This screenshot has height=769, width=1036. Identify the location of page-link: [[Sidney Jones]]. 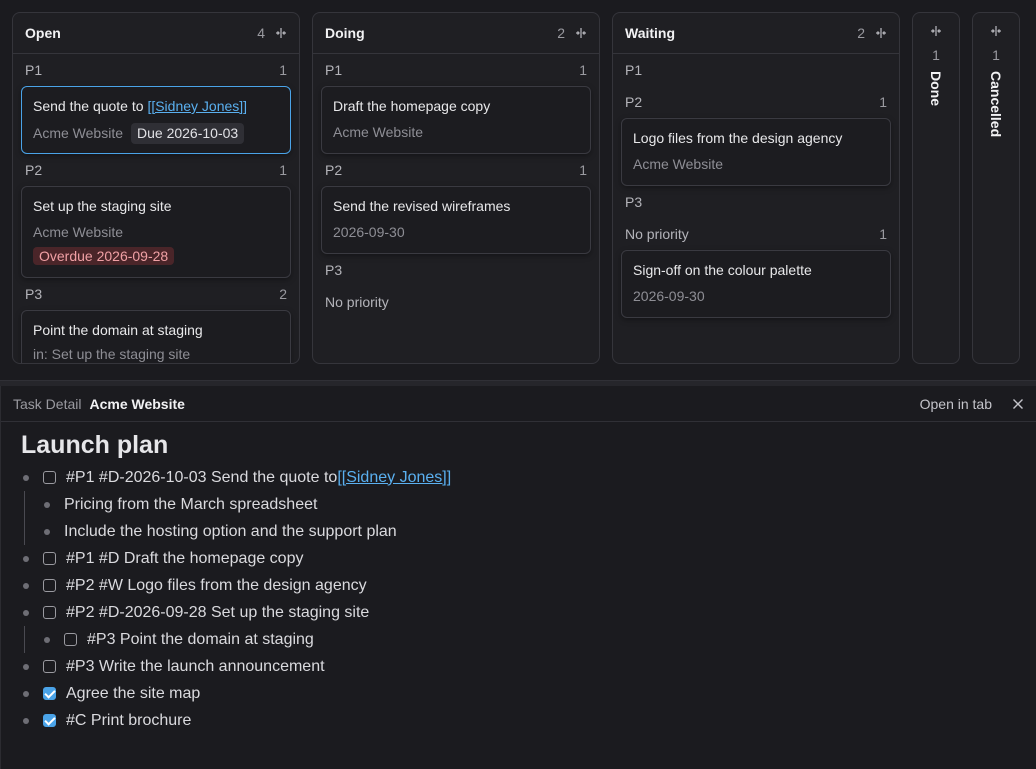
(394, 478).